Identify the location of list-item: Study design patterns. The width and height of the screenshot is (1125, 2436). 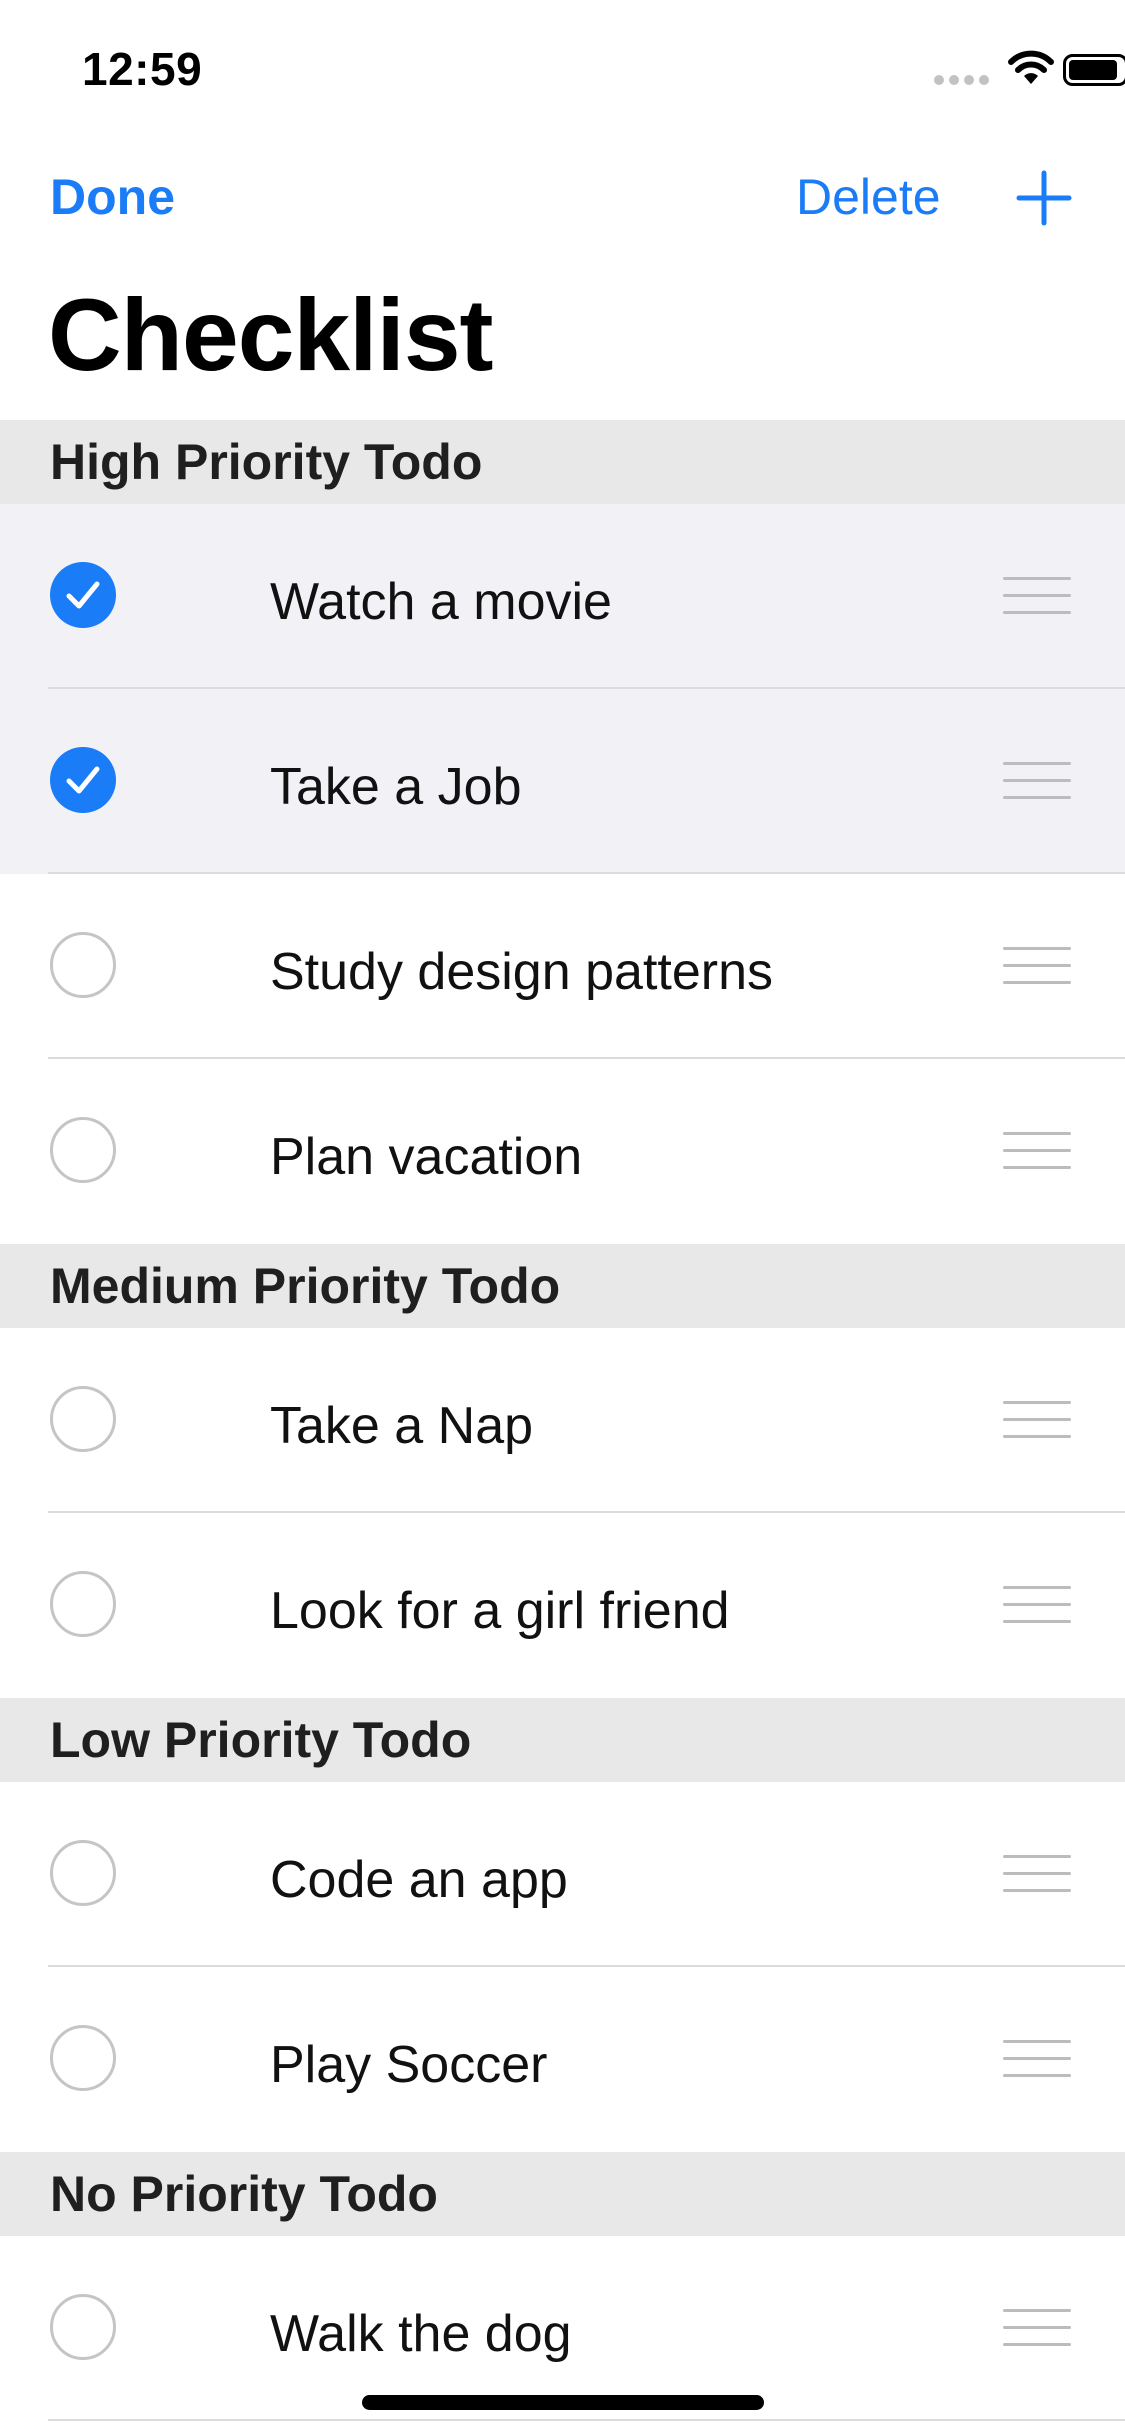
(562, 966).